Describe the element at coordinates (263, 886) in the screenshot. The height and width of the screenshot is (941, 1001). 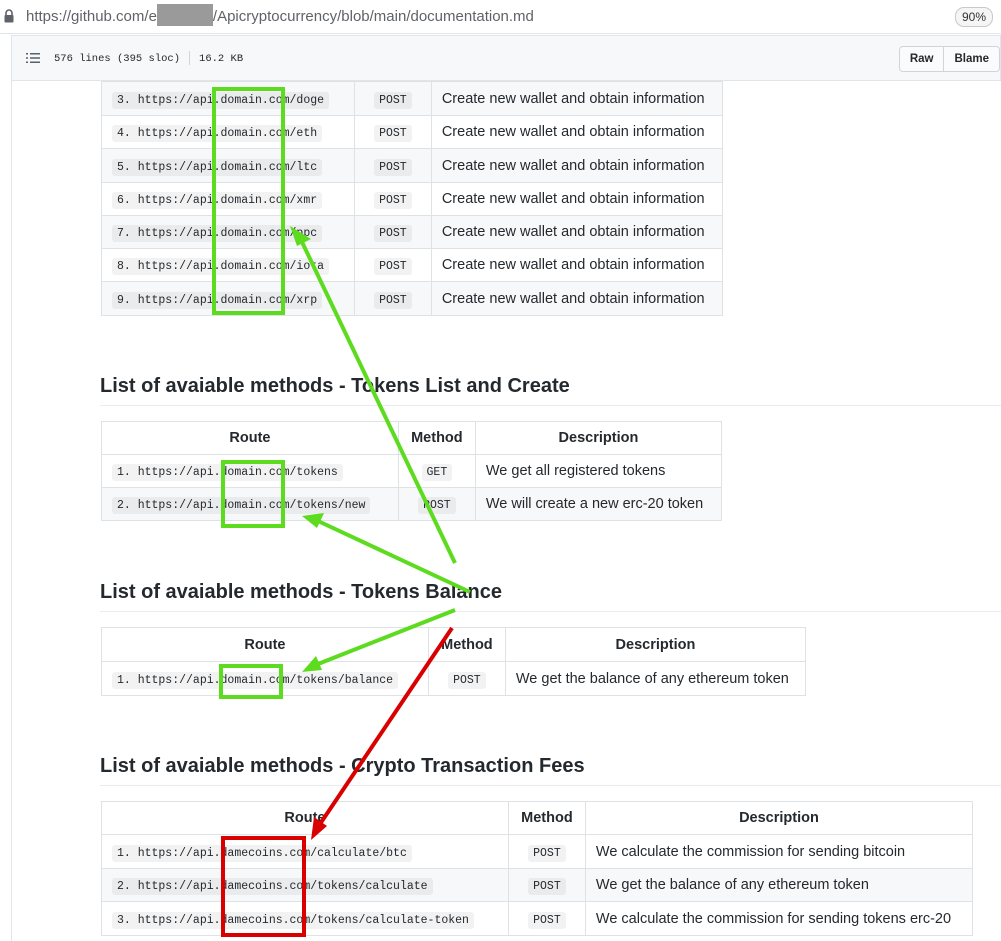
I see `red-highlight-box` at that location.